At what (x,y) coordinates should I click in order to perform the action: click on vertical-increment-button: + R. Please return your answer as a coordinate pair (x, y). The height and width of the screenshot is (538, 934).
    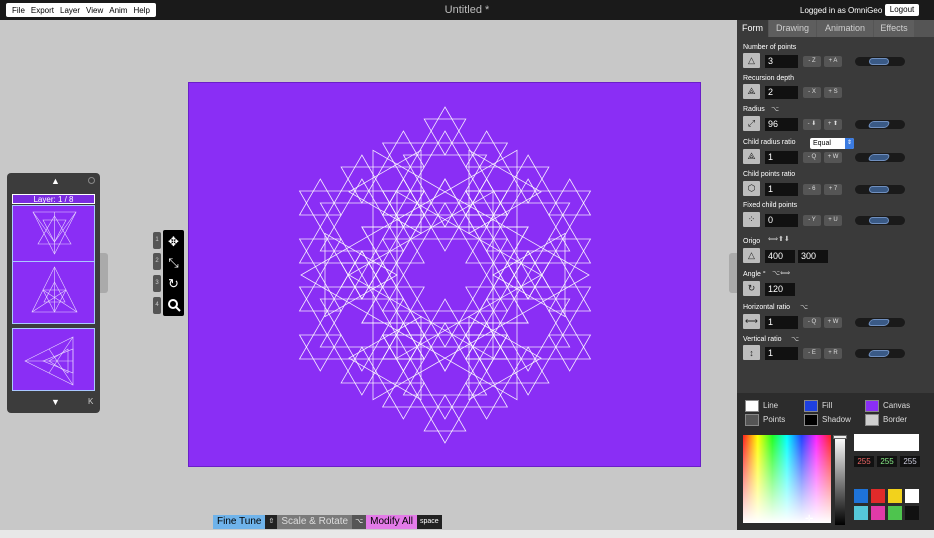
    Looking at the image, I should click on (833, 353).